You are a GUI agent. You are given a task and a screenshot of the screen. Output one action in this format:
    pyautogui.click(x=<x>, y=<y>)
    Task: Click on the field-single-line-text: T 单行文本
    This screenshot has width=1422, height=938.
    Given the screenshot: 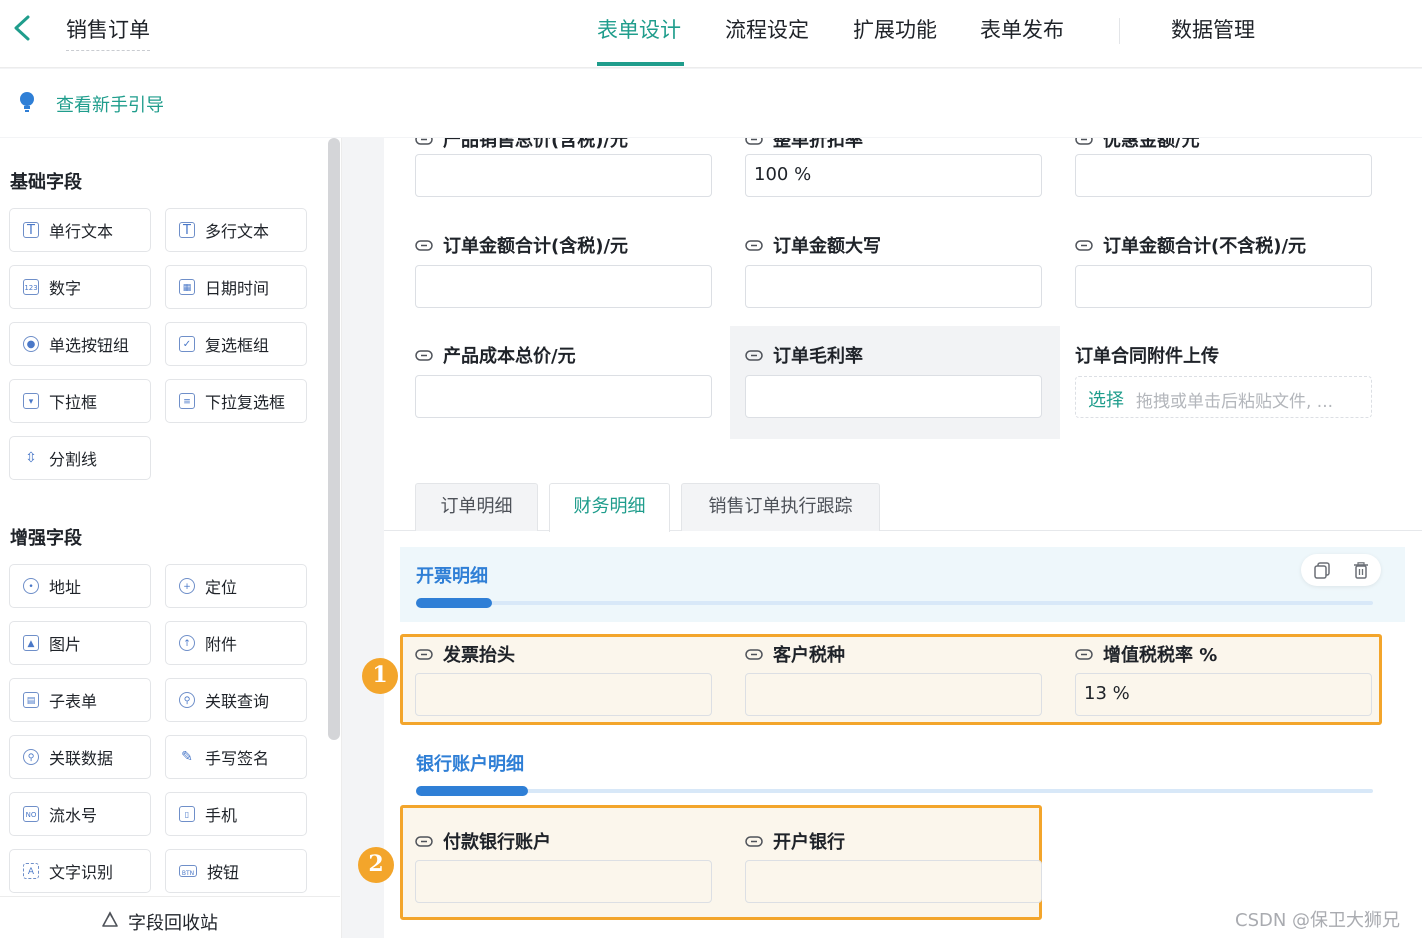 What is the action you would take?
    pyautogui.click(x=80, y=230)
    